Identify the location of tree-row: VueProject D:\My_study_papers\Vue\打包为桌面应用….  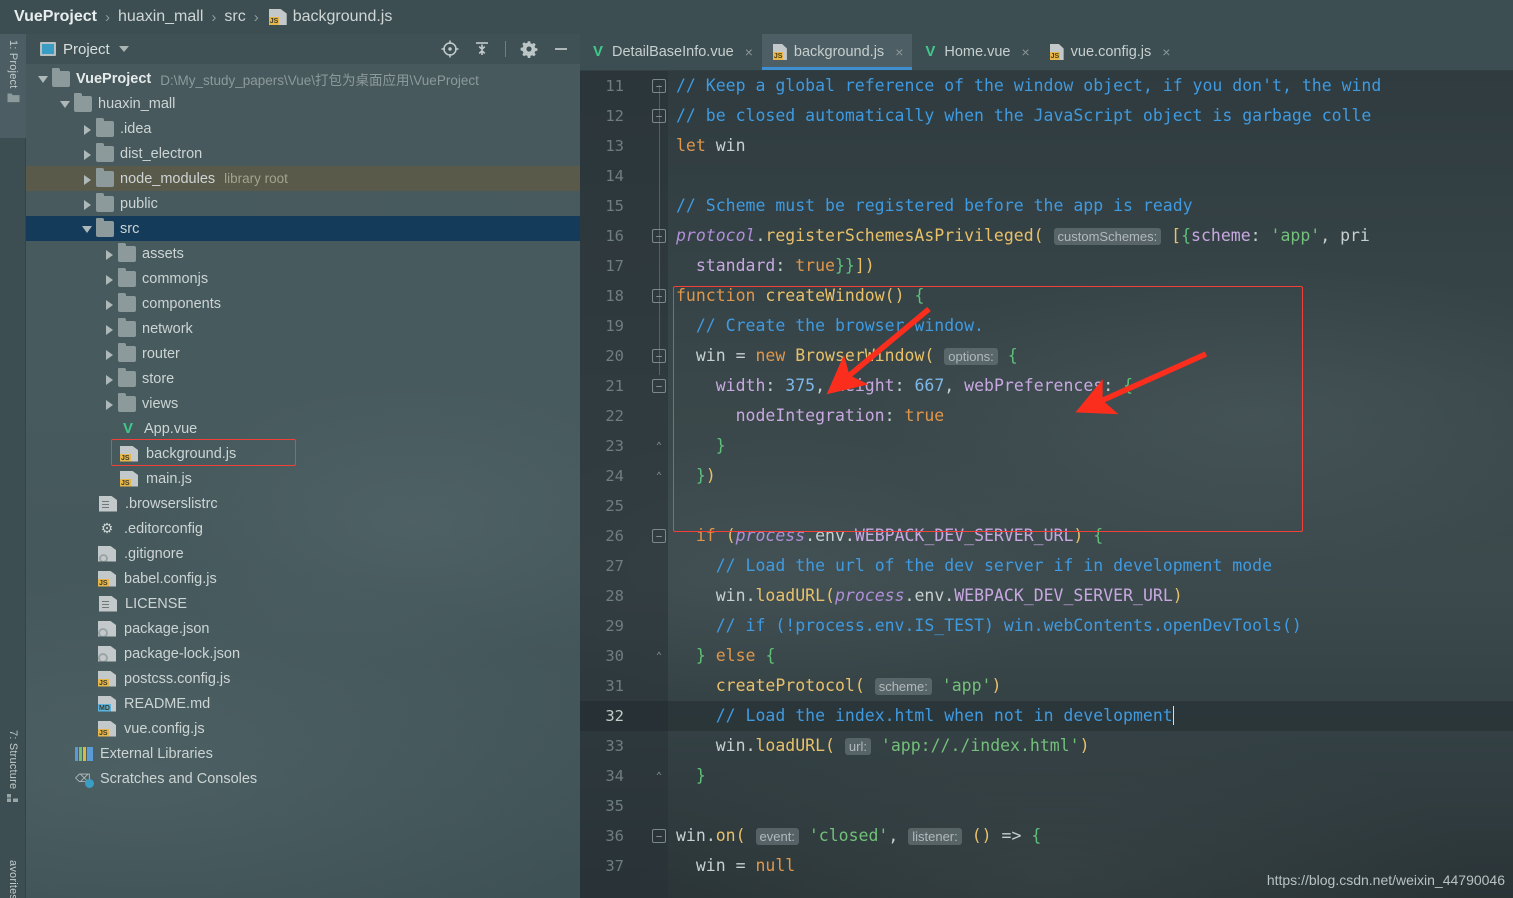
(303, 78).